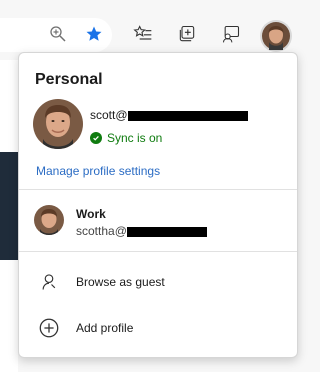  I want to click on add-profile-label: Add profile, so click(105, 328).